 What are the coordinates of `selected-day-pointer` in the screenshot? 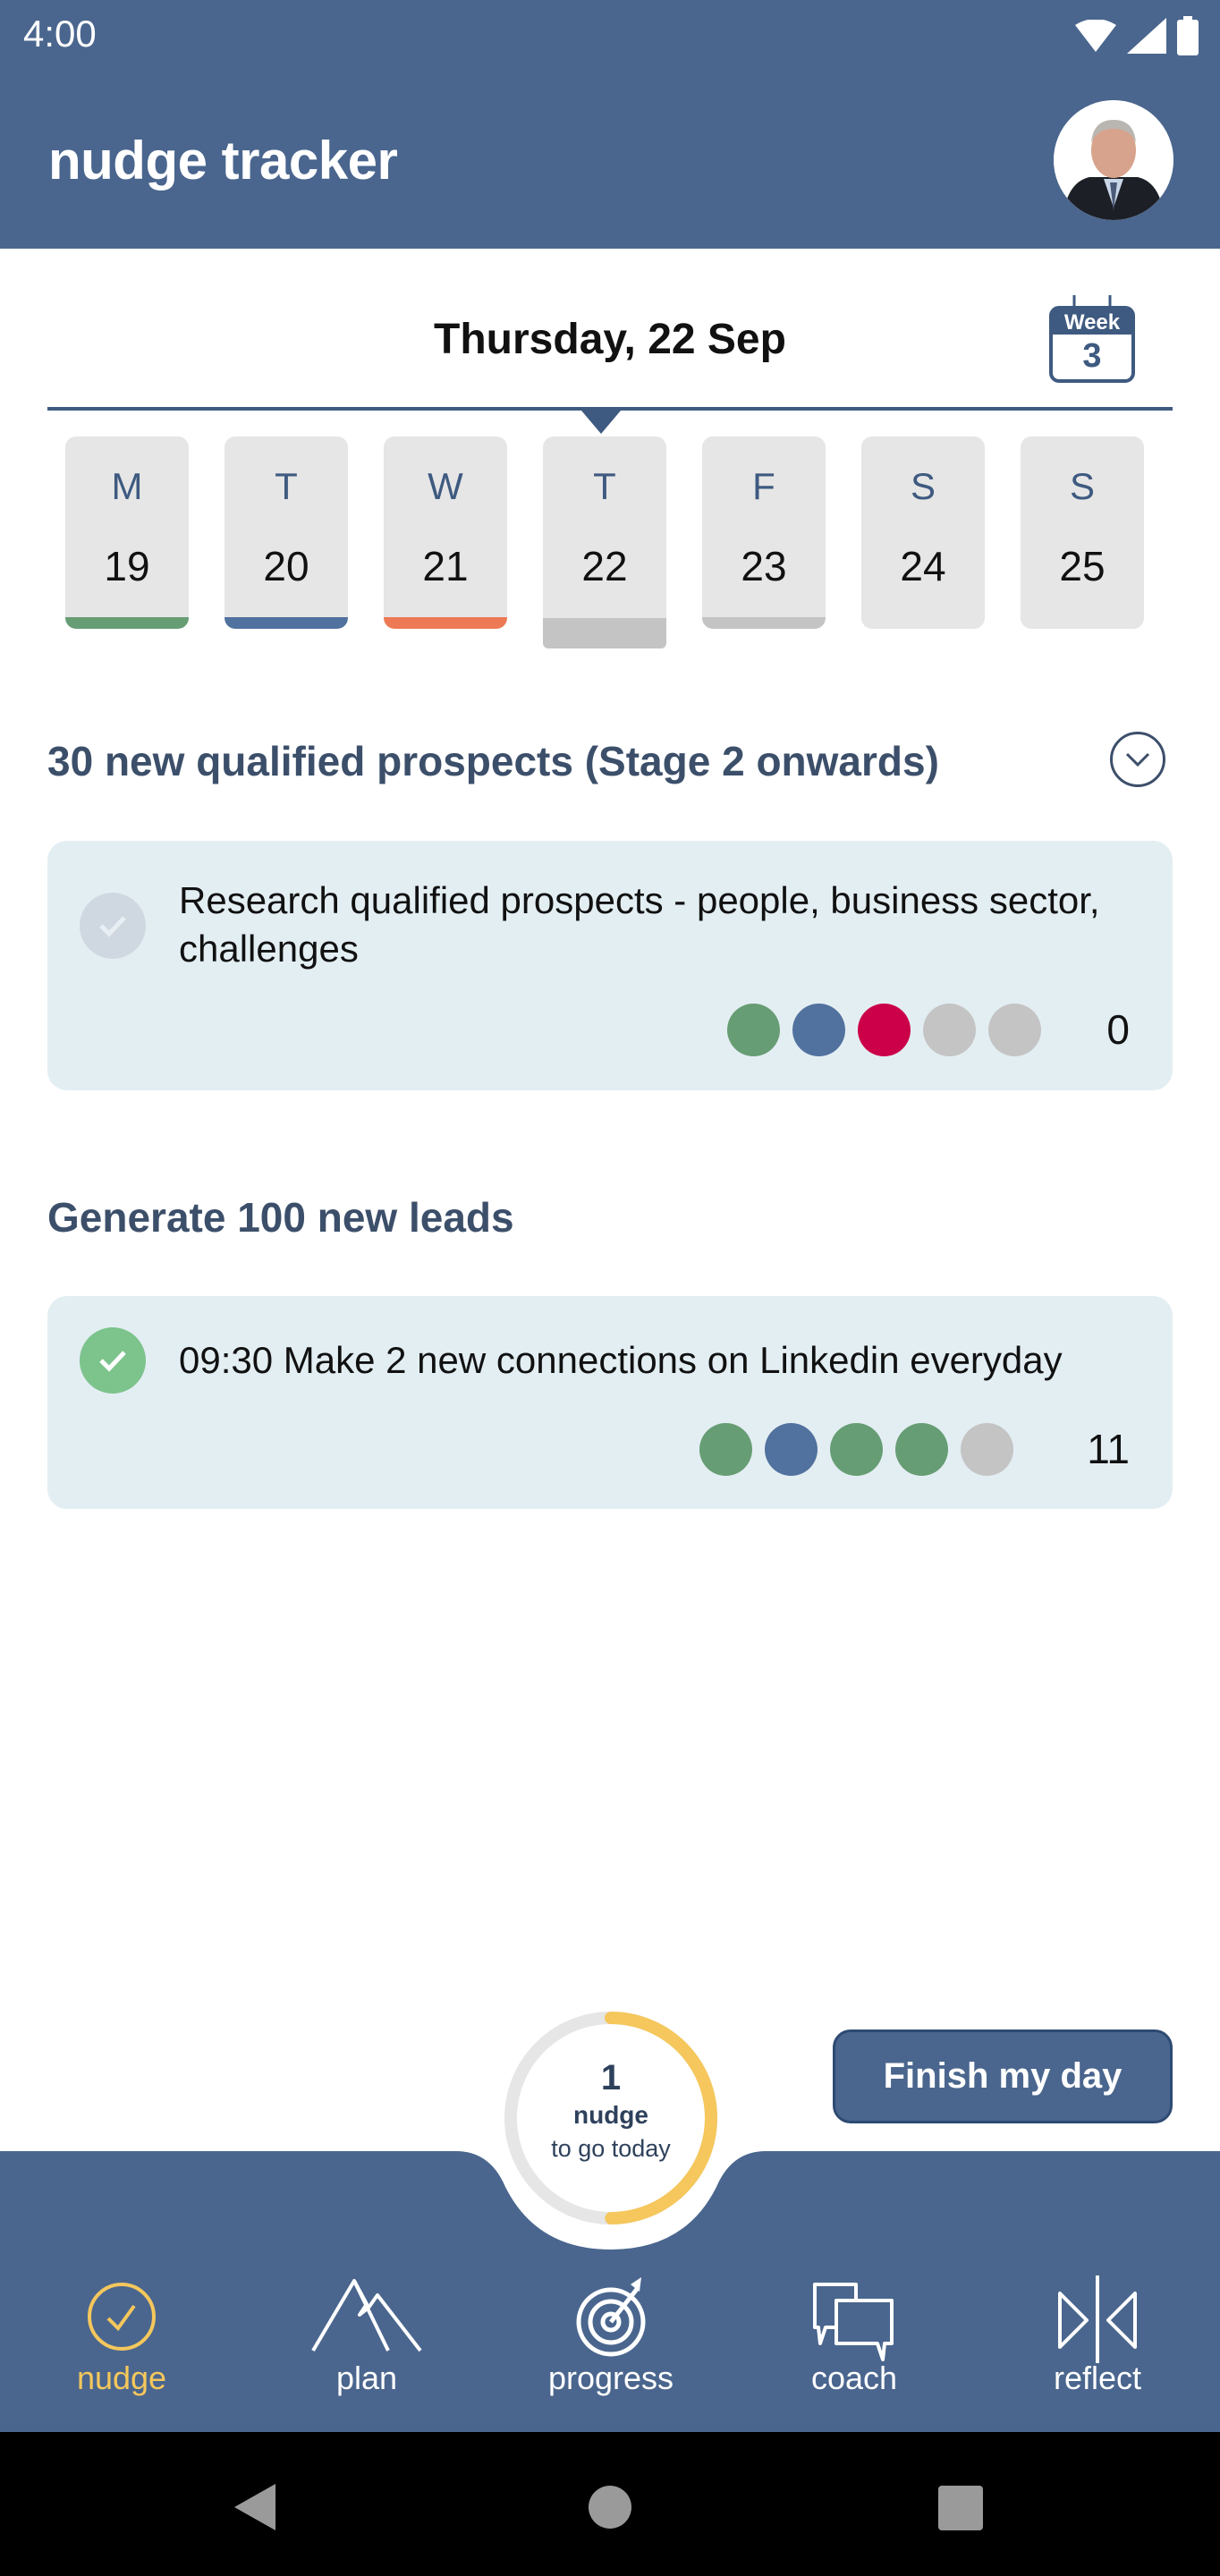 It's located at (601, 422).